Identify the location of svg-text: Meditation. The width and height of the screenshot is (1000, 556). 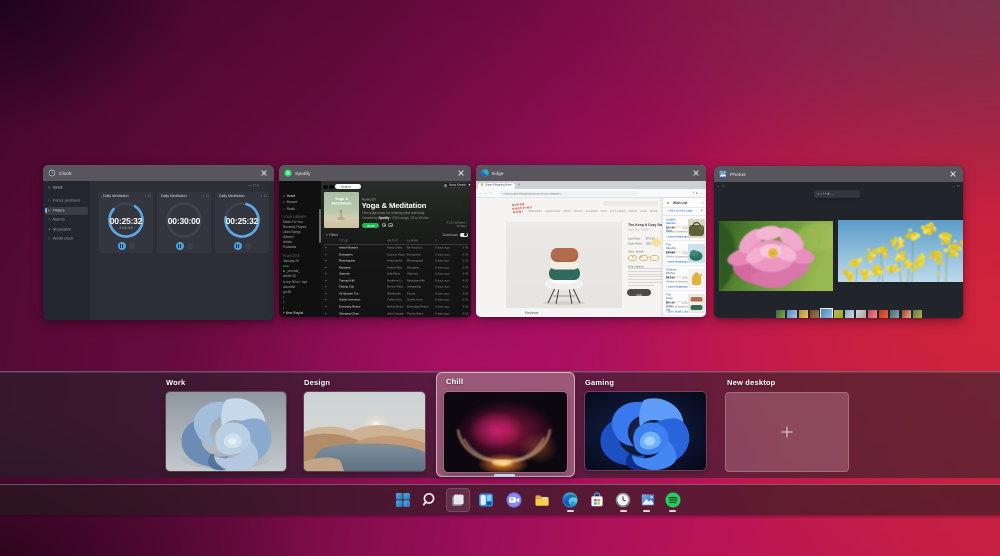
(341, 202).